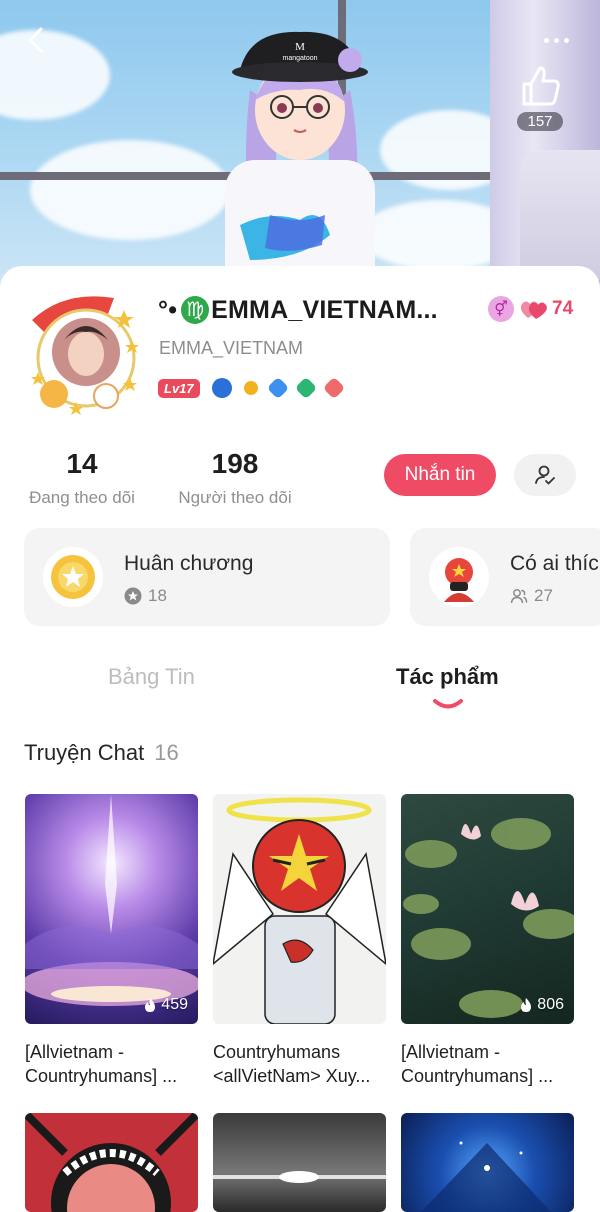  I want to click on tab-works: Tác phẩm, so click(447, 677).